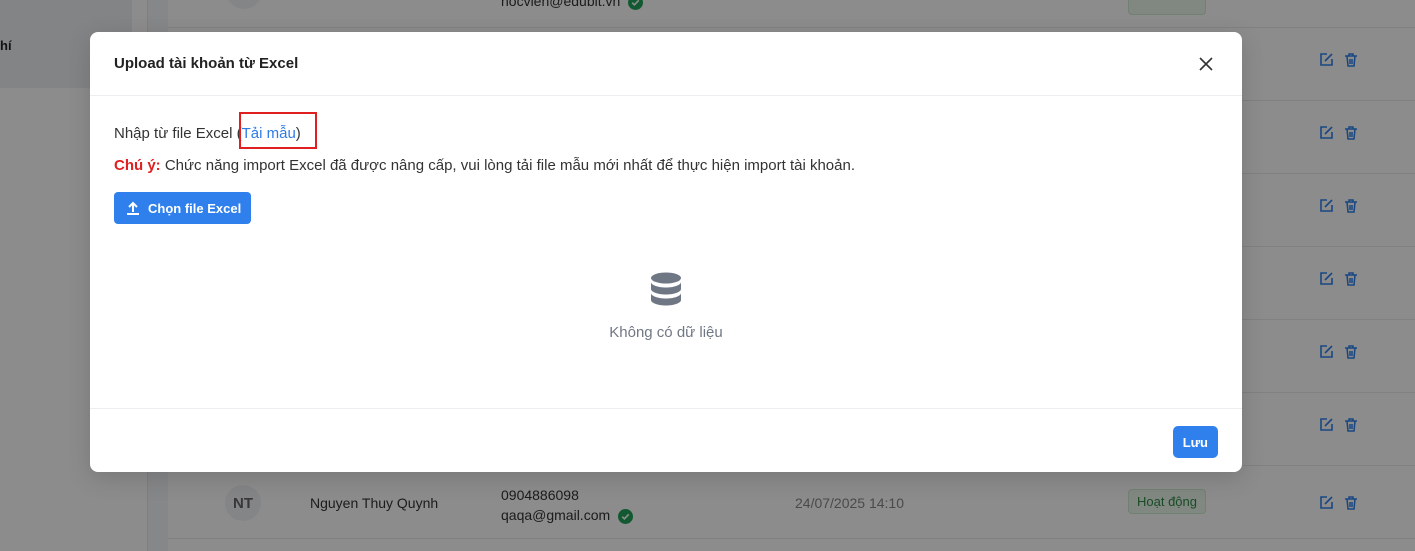 This screenshot has height=551, width=1415. Describe the element at coordinates (206, 63) in the screenshot. I see `modal-title: Upload tài khoản từ Excel` at that location.